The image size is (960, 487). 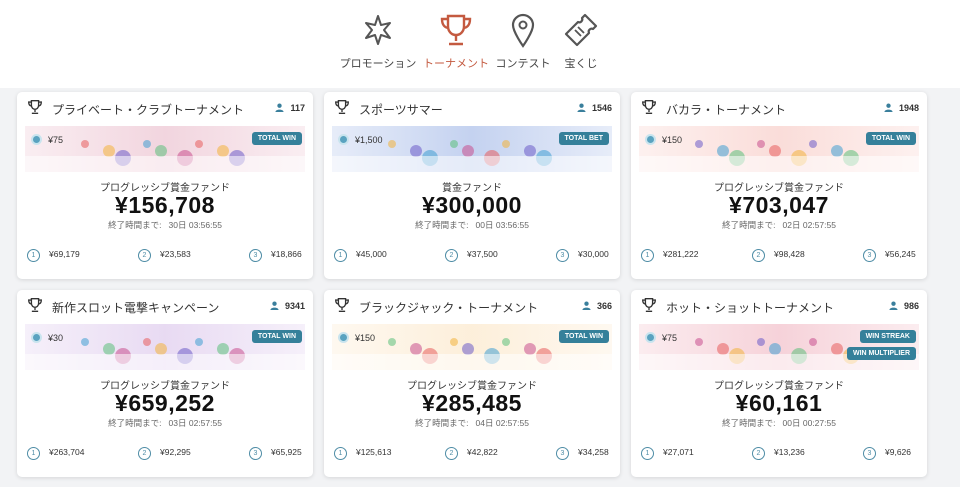 I want to click on prize-rank-2: 2 ¥37,500, so click(x=471, y=255).